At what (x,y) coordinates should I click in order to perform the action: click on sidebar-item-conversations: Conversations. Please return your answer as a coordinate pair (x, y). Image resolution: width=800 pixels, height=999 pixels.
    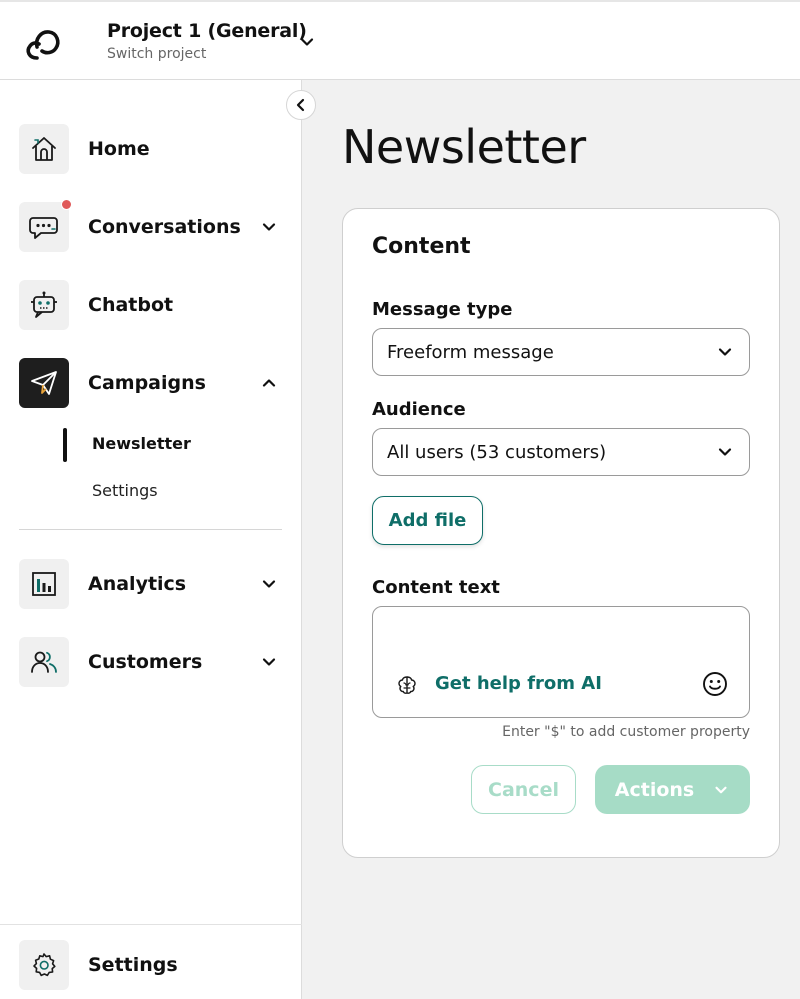
    Looking at the image, I should click on (151, 225).